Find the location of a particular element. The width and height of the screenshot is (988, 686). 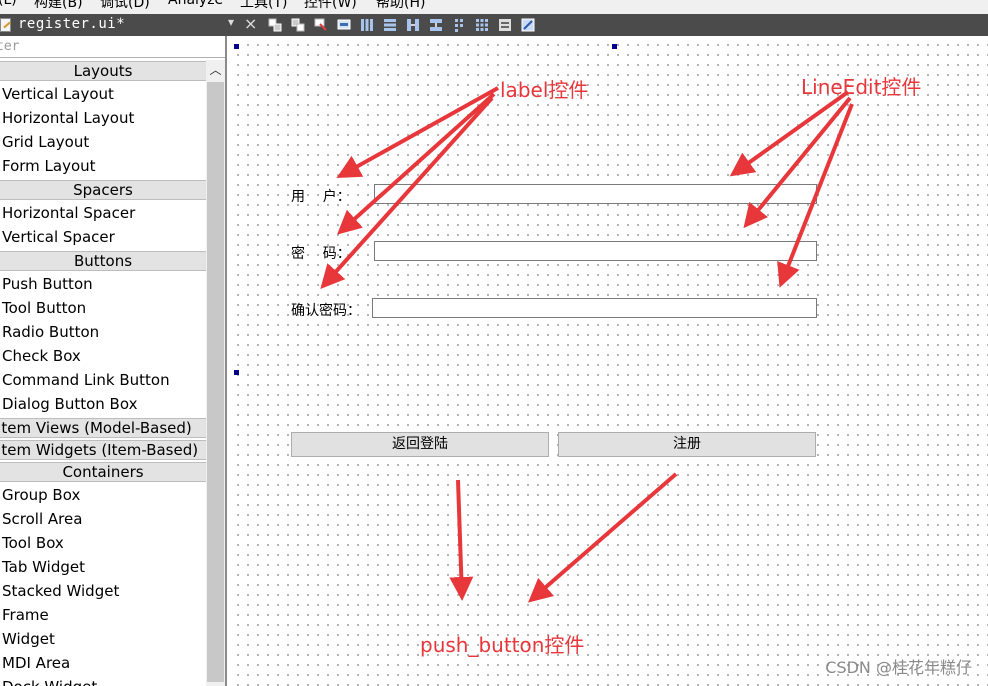

label-confirm-password: 确认密码： is located at coordinates (326, 310).